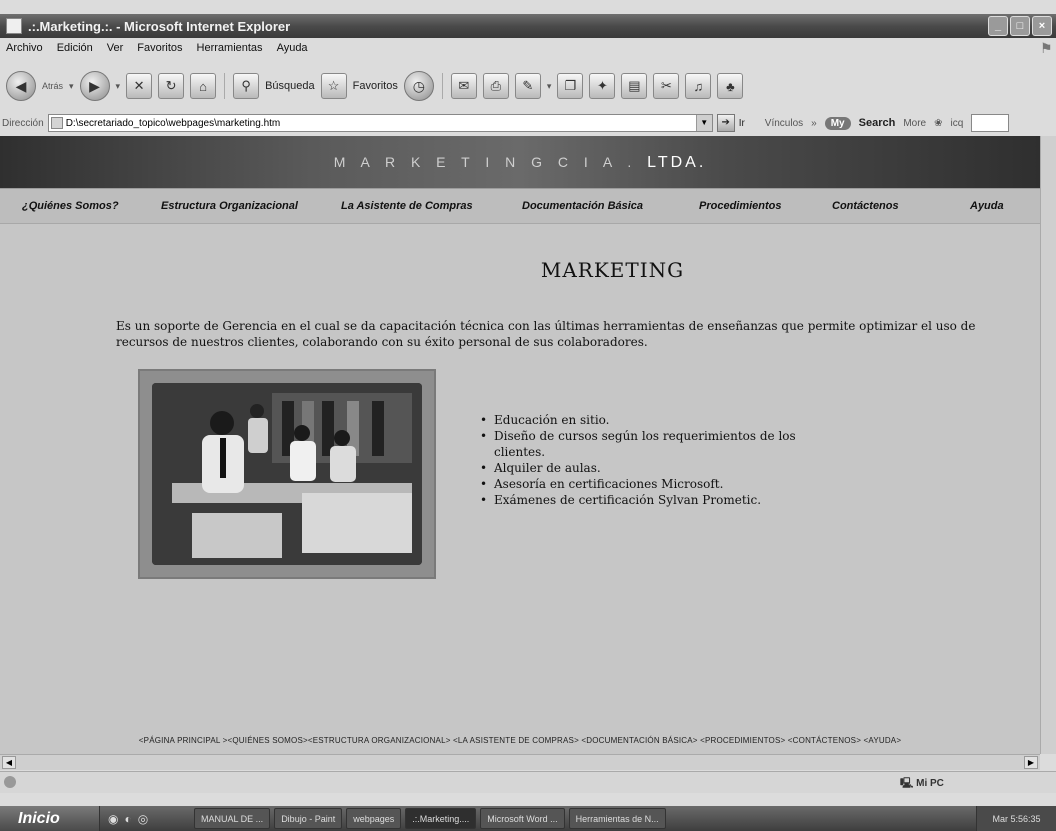 Image resolution: width=1056 pixels, height=831 pixels. Describe the element at coordinates (1031, 762) in the screenshot. I see `scroll-right-icon: ▶` at that location.